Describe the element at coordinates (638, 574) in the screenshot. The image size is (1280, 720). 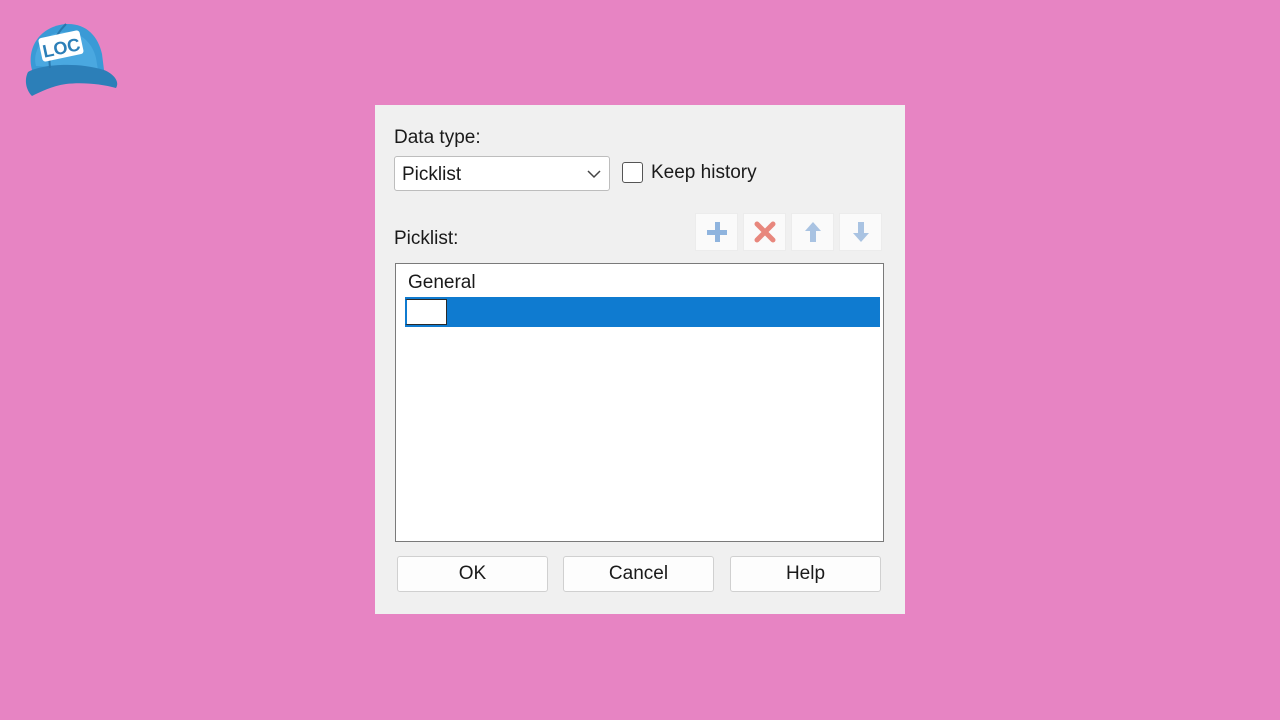
I see `cancel-button: Cancel` at that location.